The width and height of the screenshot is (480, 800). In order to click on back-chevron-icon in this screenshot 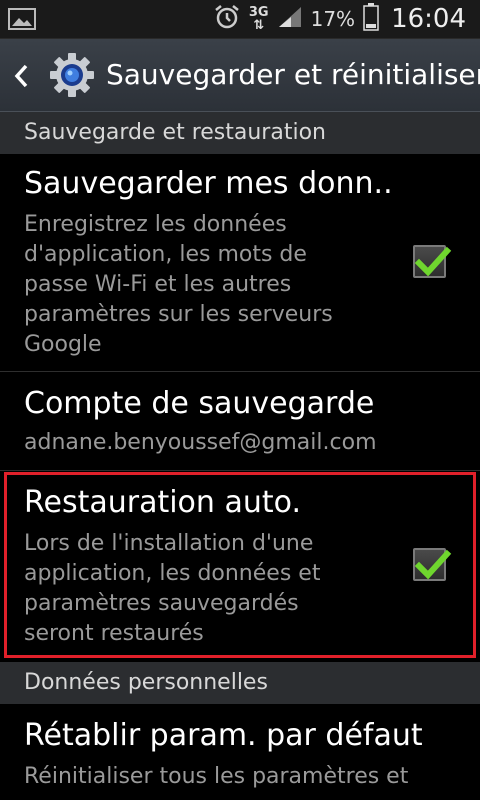, I will do `click(21, 78)`.